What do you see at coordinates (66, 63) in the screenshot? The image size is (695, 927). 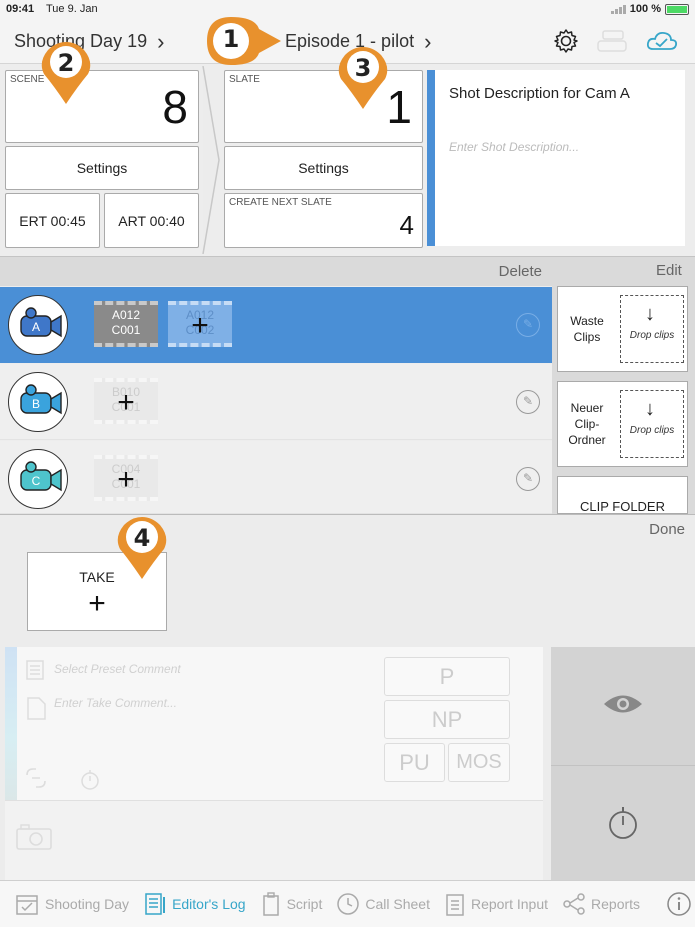 I see `pin-number: 2` at bounding box center [66, 63].